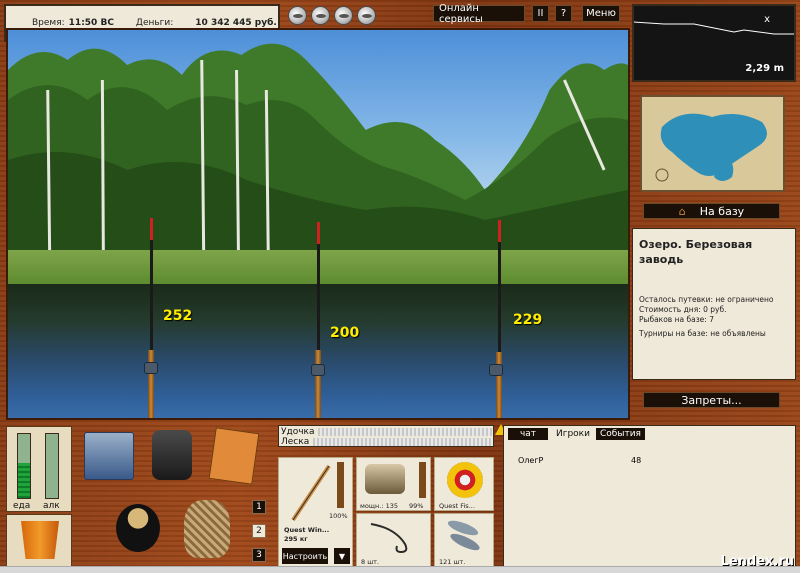 This screenshot has height=573, width=800. I want to click on rod-condition-bar, so click(340, 485).